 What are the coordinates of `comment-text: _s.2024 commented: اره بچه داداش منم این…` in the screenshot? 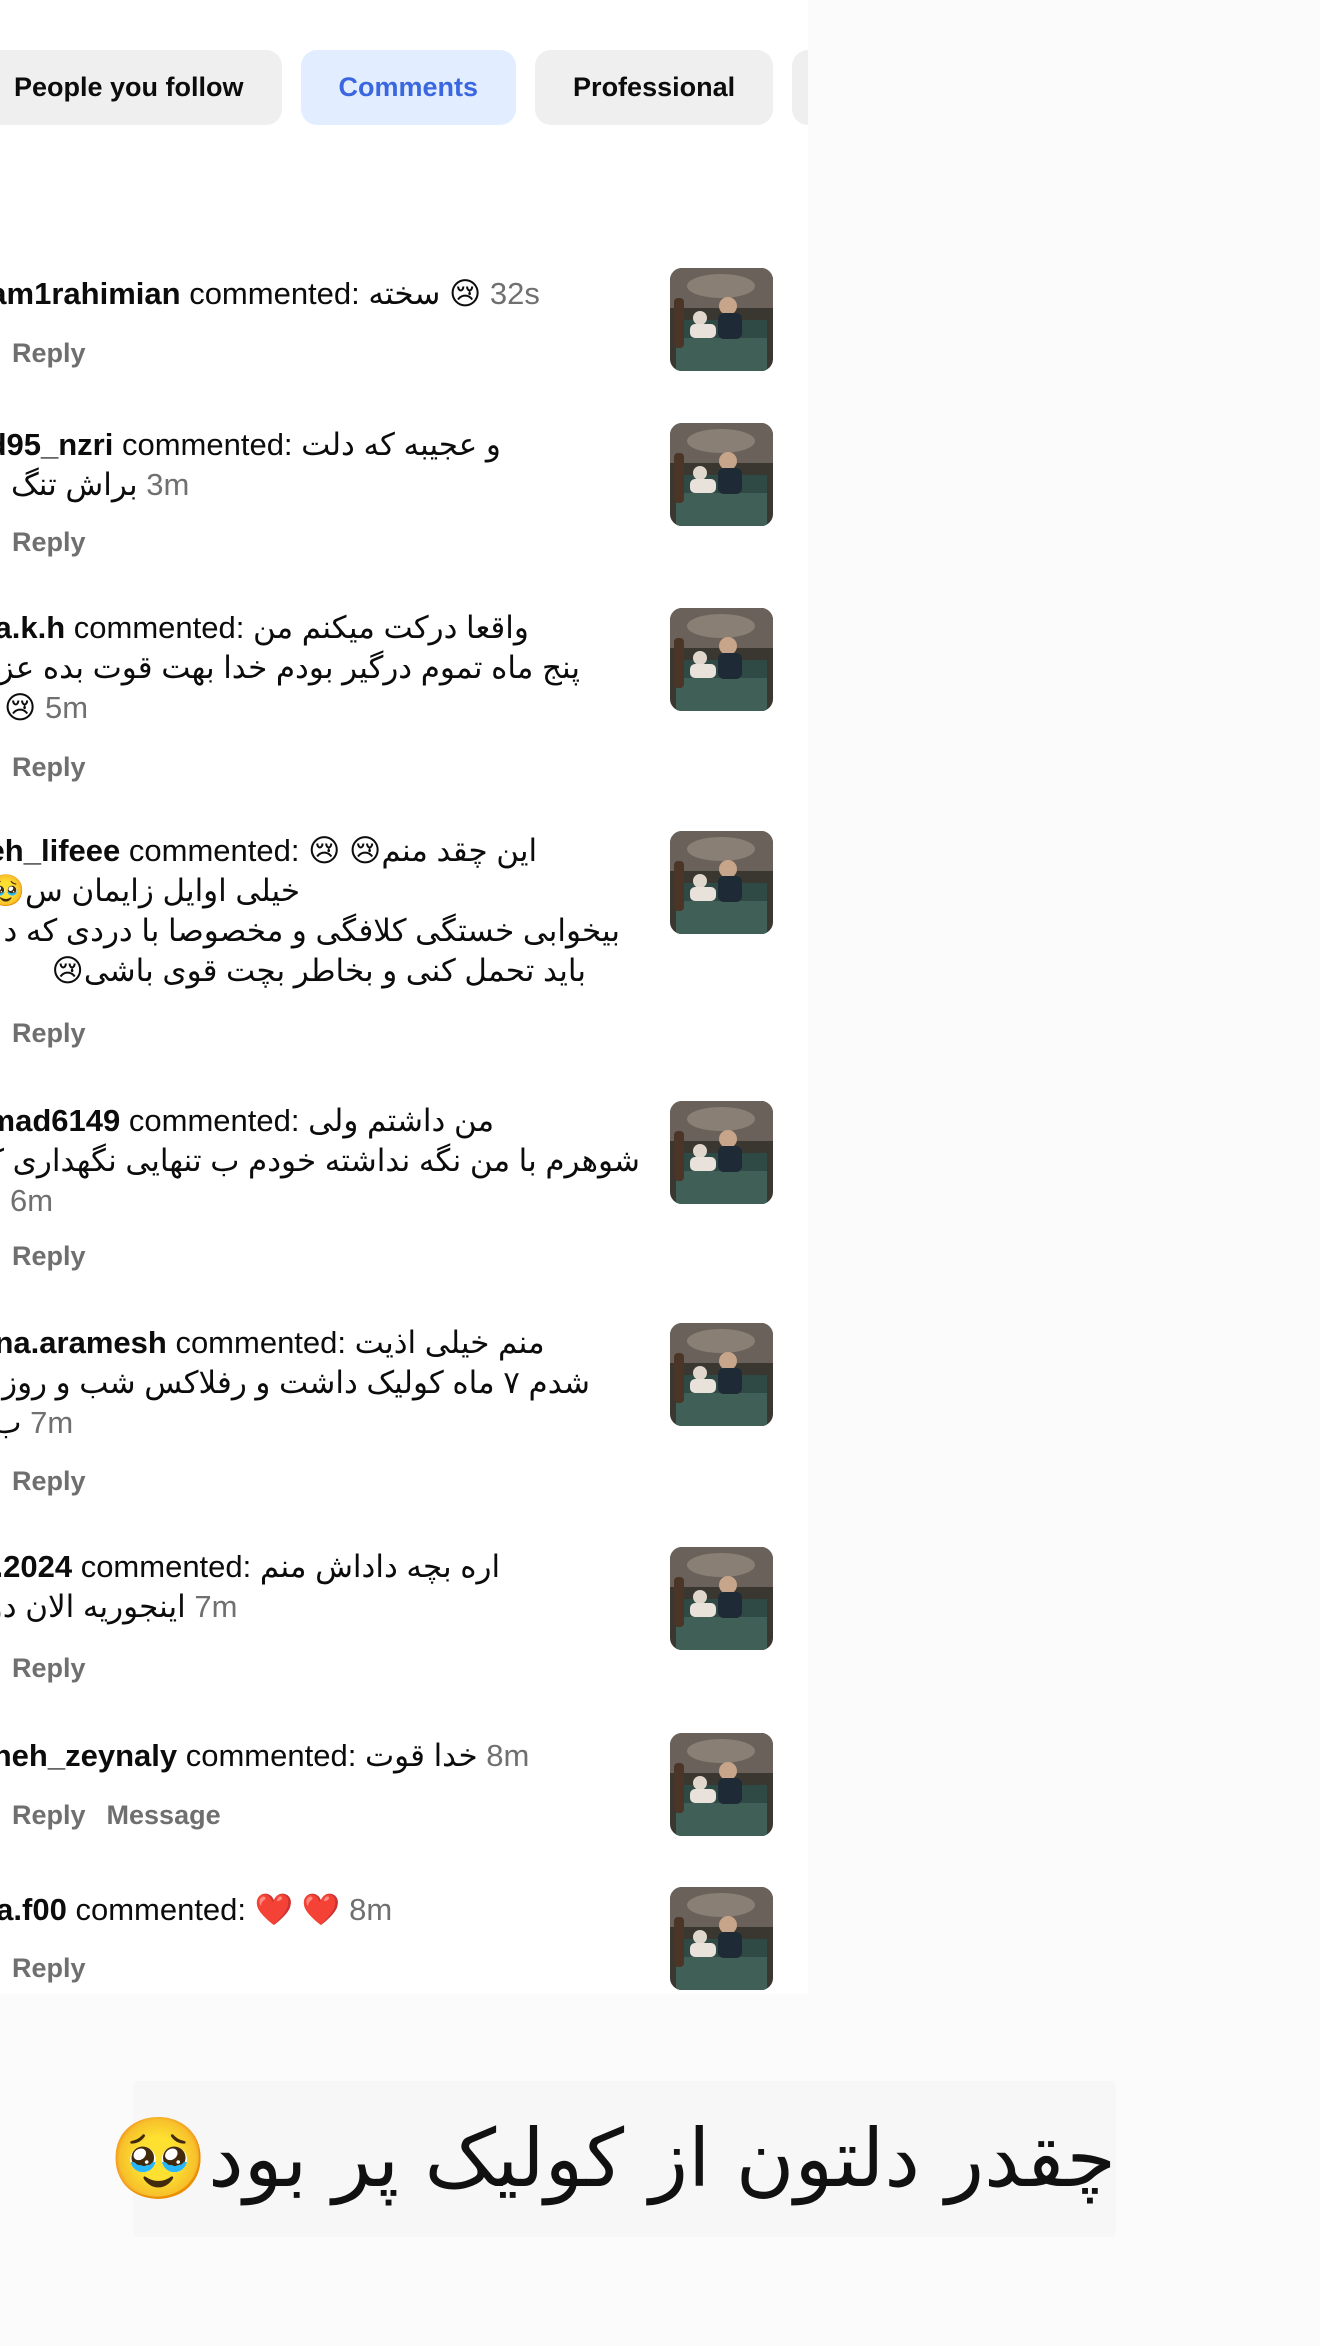 It's located at (324, 1587).